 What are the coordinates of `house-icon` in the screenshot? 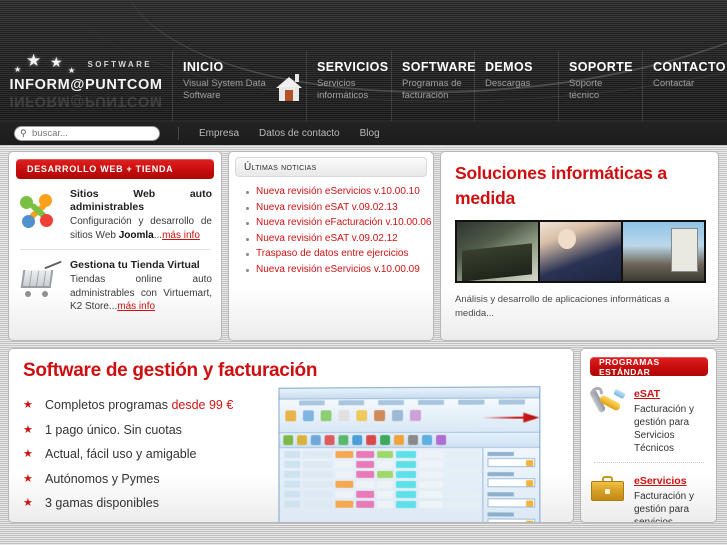 It's located at (289, 88).